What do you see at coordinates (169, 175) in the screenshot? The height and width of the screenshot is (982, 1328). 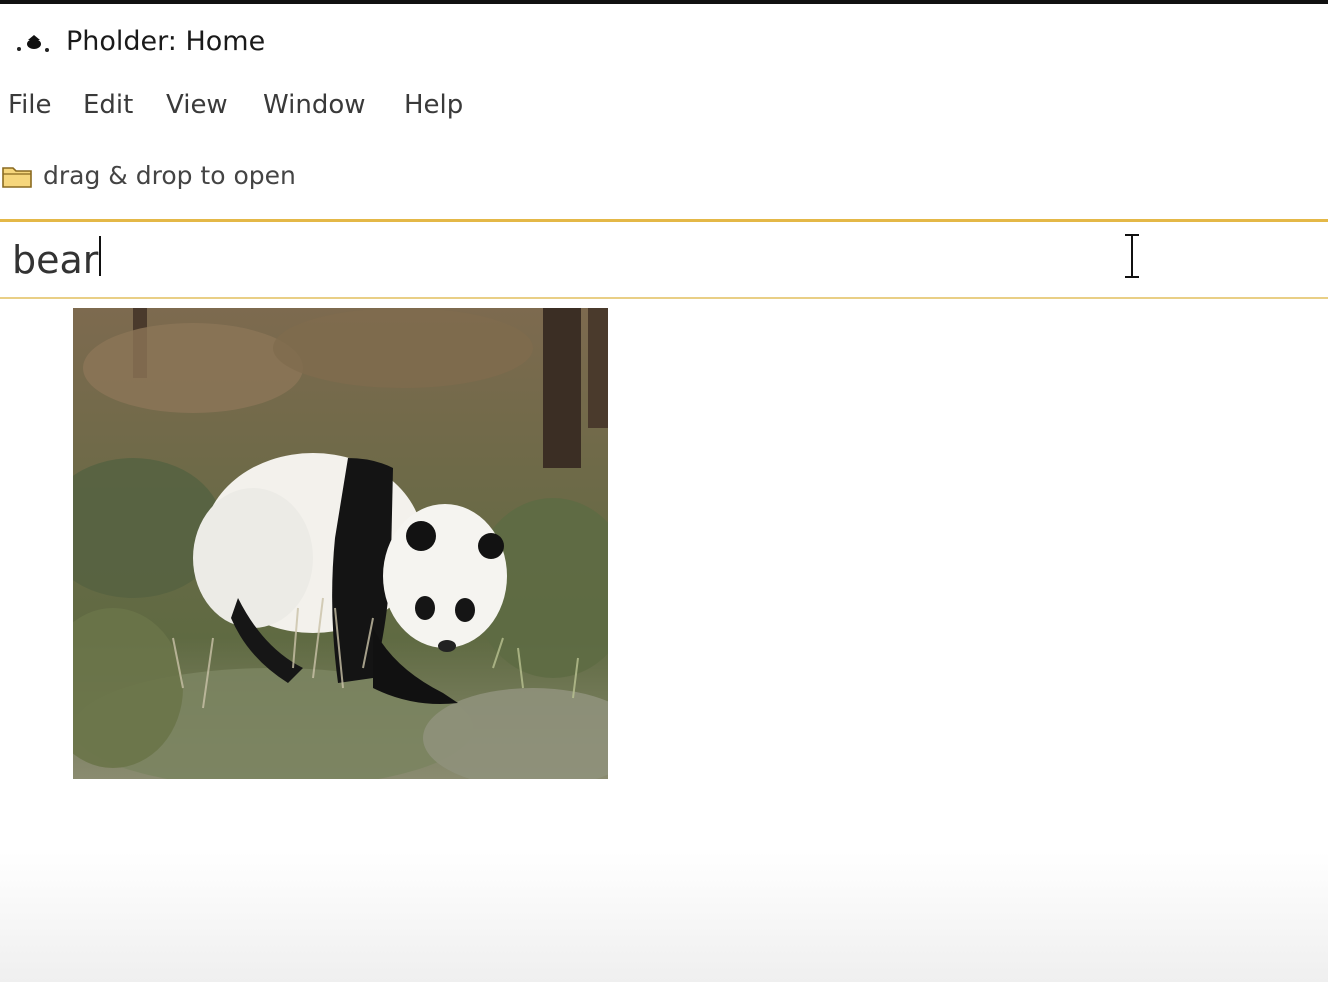 I see `open-hint-label: drag & drop to open` at bounding box center [169, 175].